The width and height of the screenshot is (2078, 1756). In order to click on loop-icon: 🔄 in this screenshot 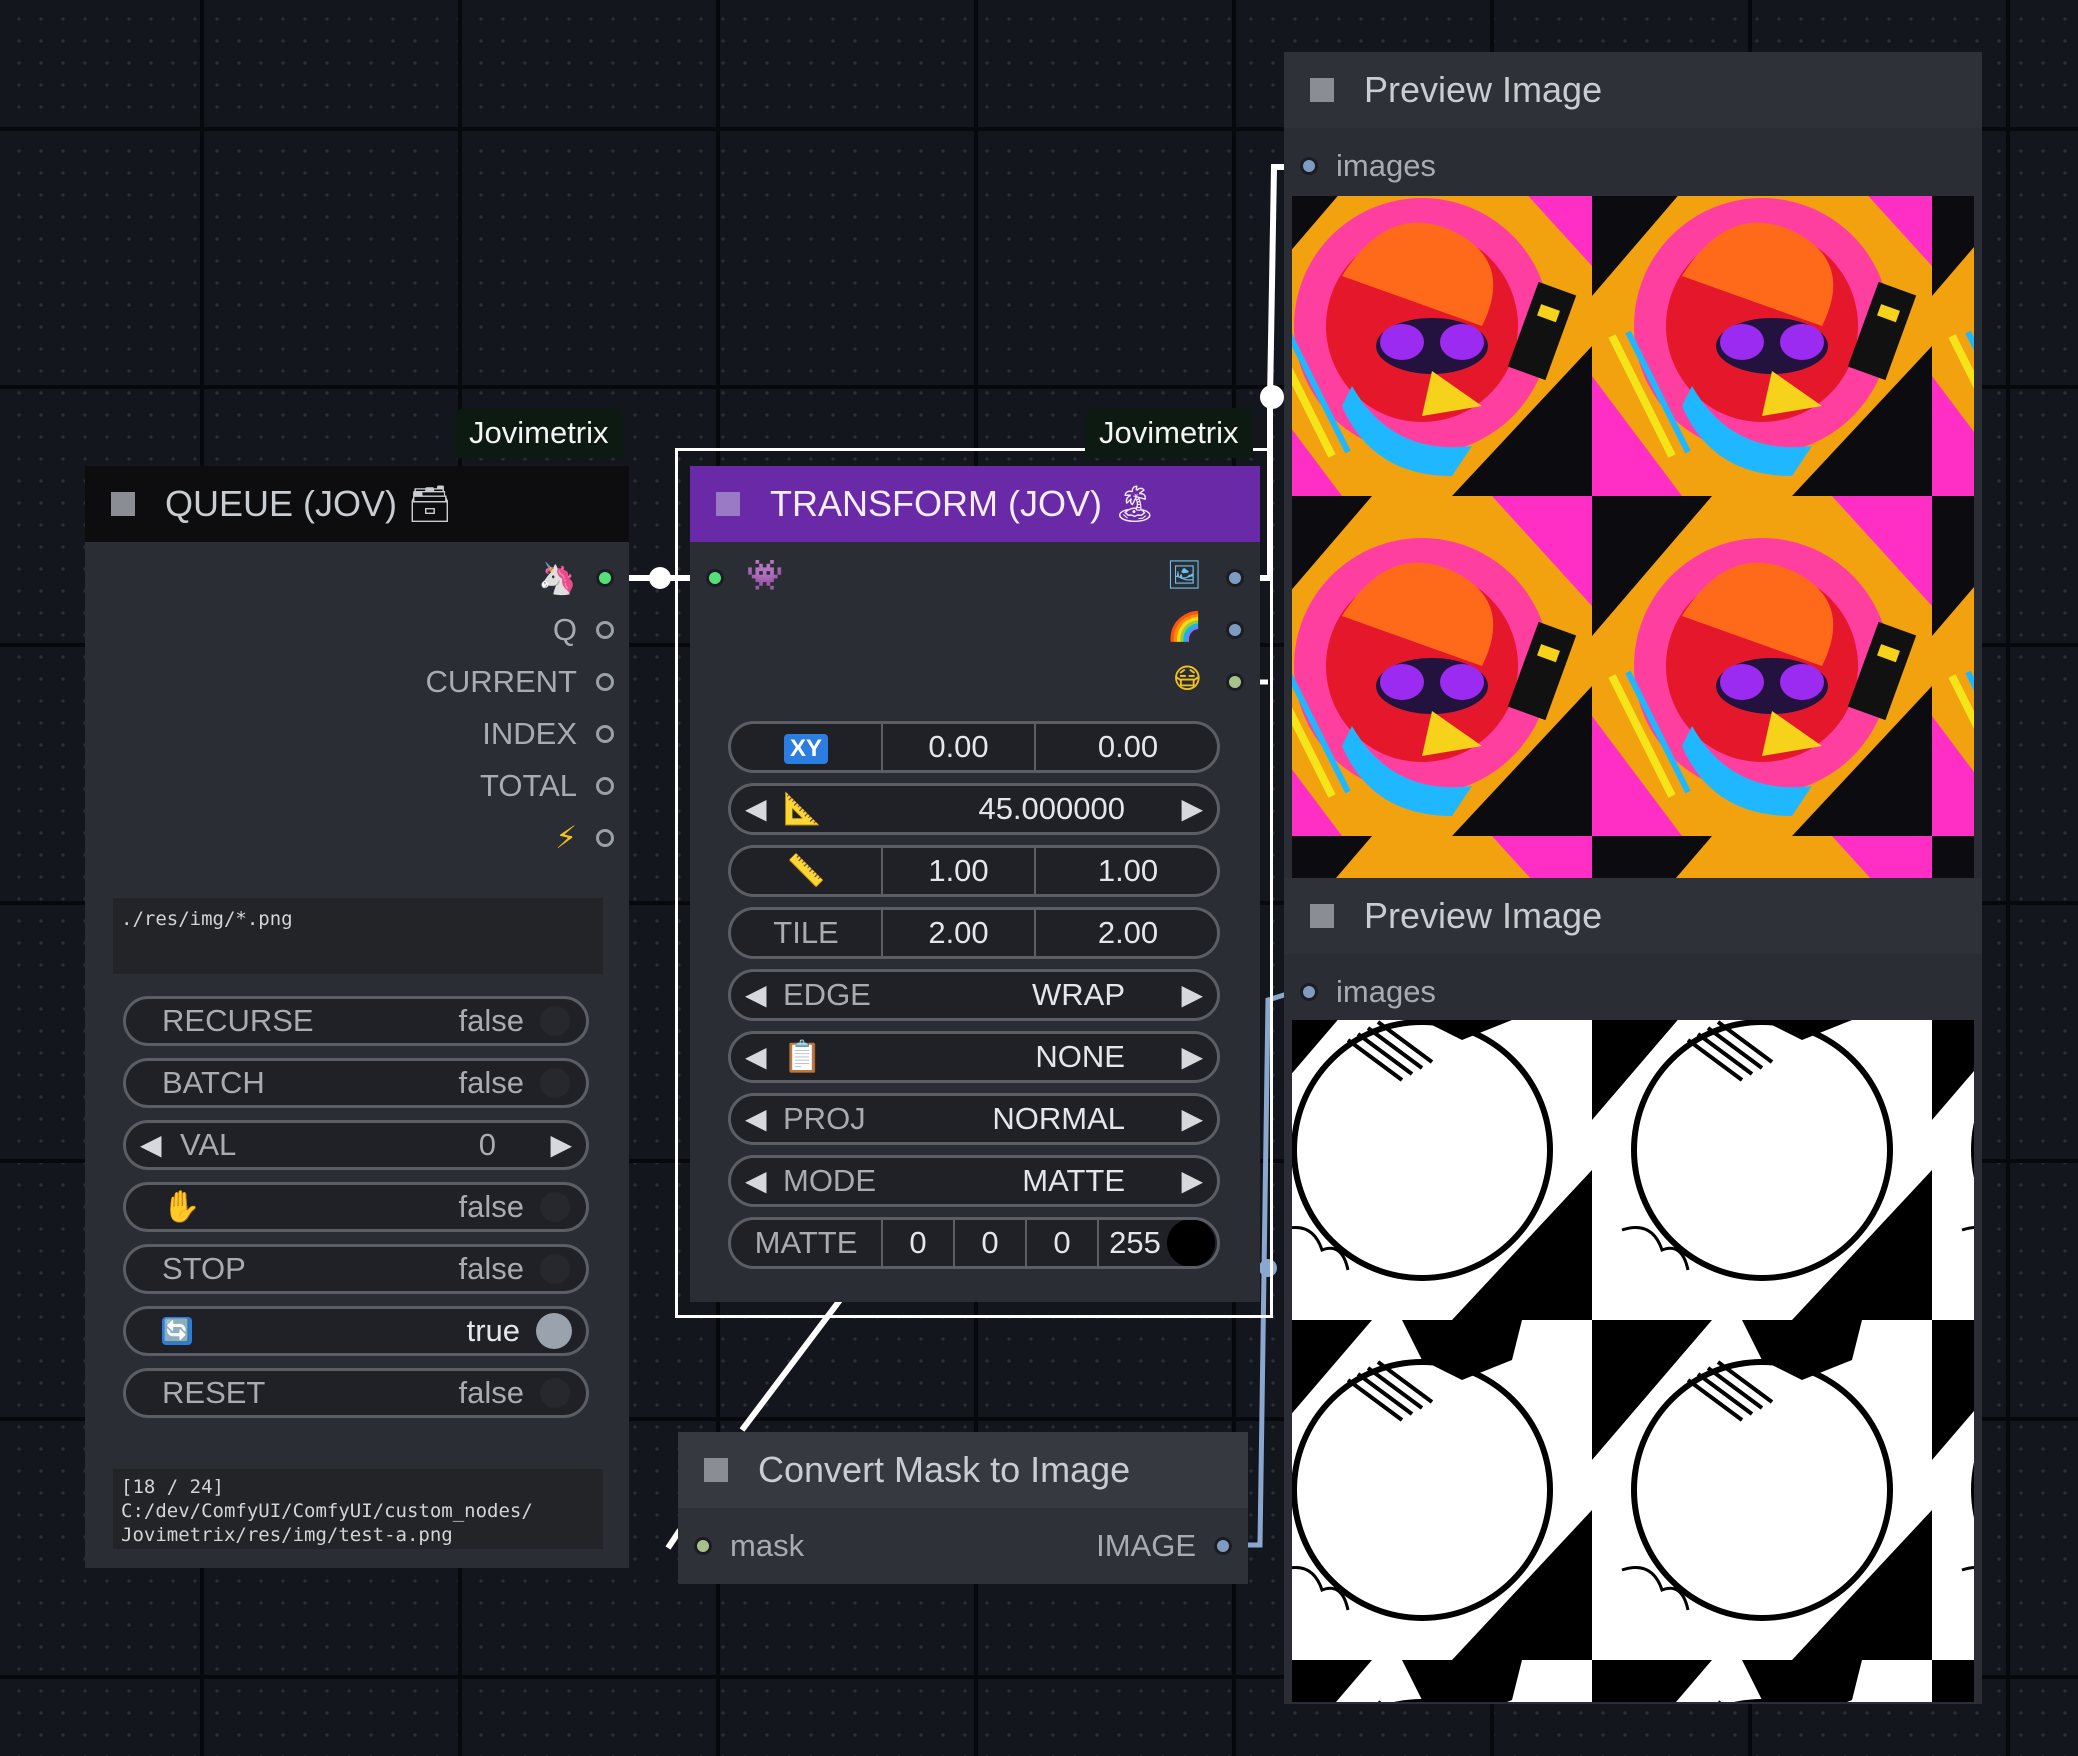, I will do `click(177, 1331)`.